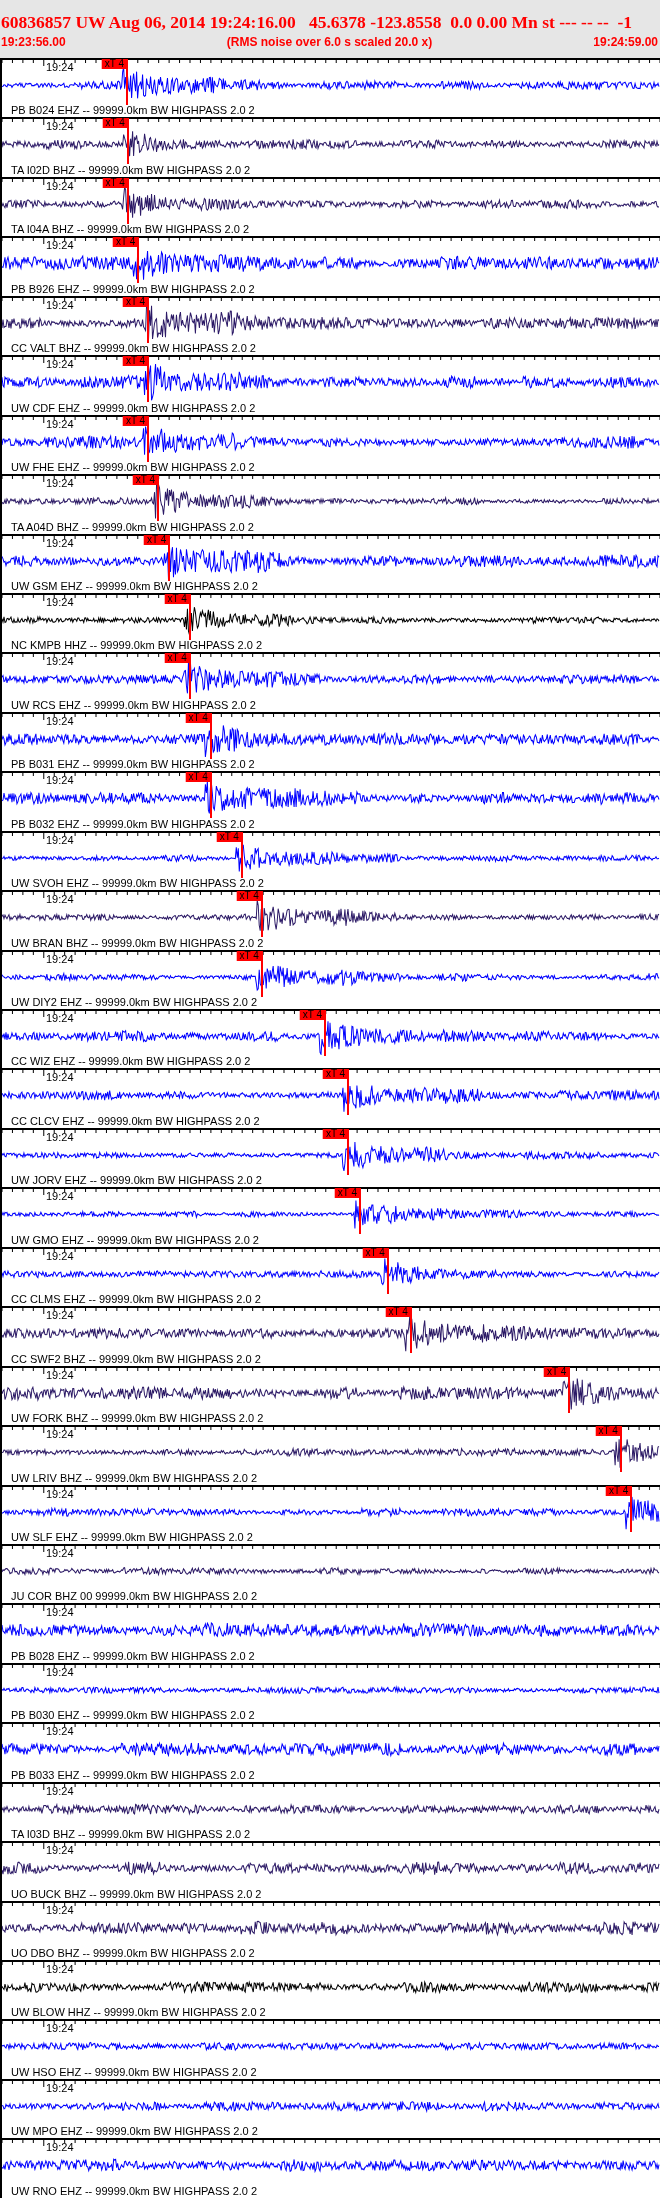 The width and height of the screenshot is (660, 2198). What do you see at coordinates (132, 1775) in the screenshot?
I see `channel-label: PB B033 EHZ -- 99999.0km BW HIGHPASS 2.0 2` at bounding box center [132, 1775].